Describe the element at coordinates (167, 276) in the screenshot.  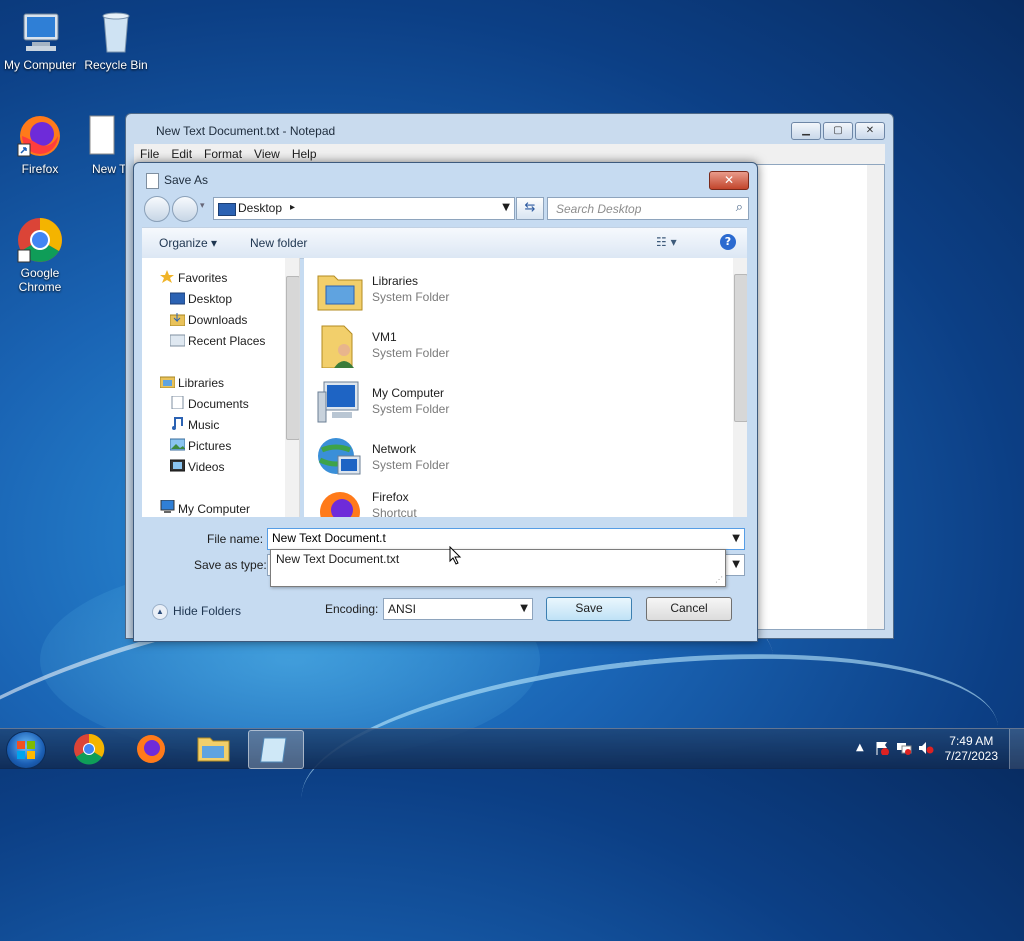
I see `star-icon` at that location.